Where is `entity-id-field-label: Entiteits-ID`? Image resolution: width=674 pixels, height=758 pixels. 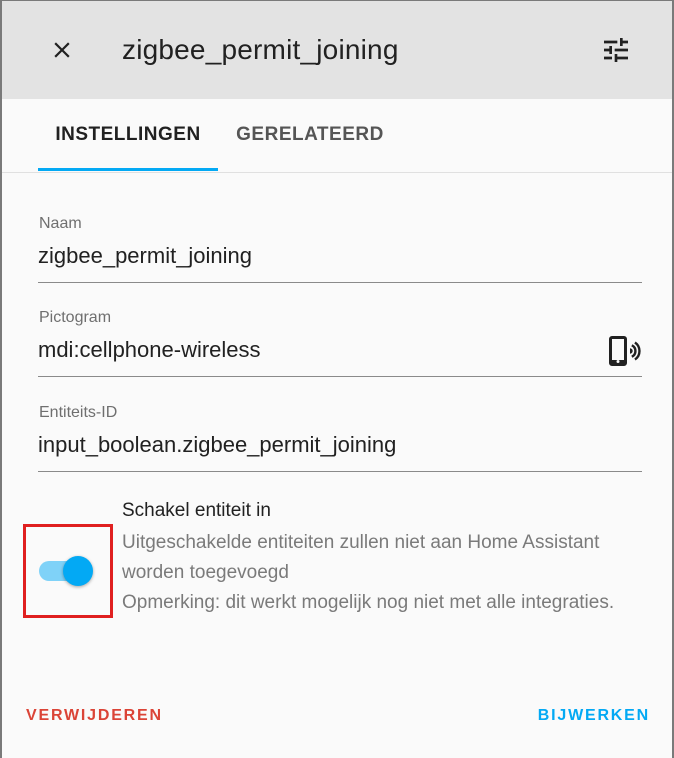
entity-id-field-label: Entiteits-ID is located at coordinates (78, 412).